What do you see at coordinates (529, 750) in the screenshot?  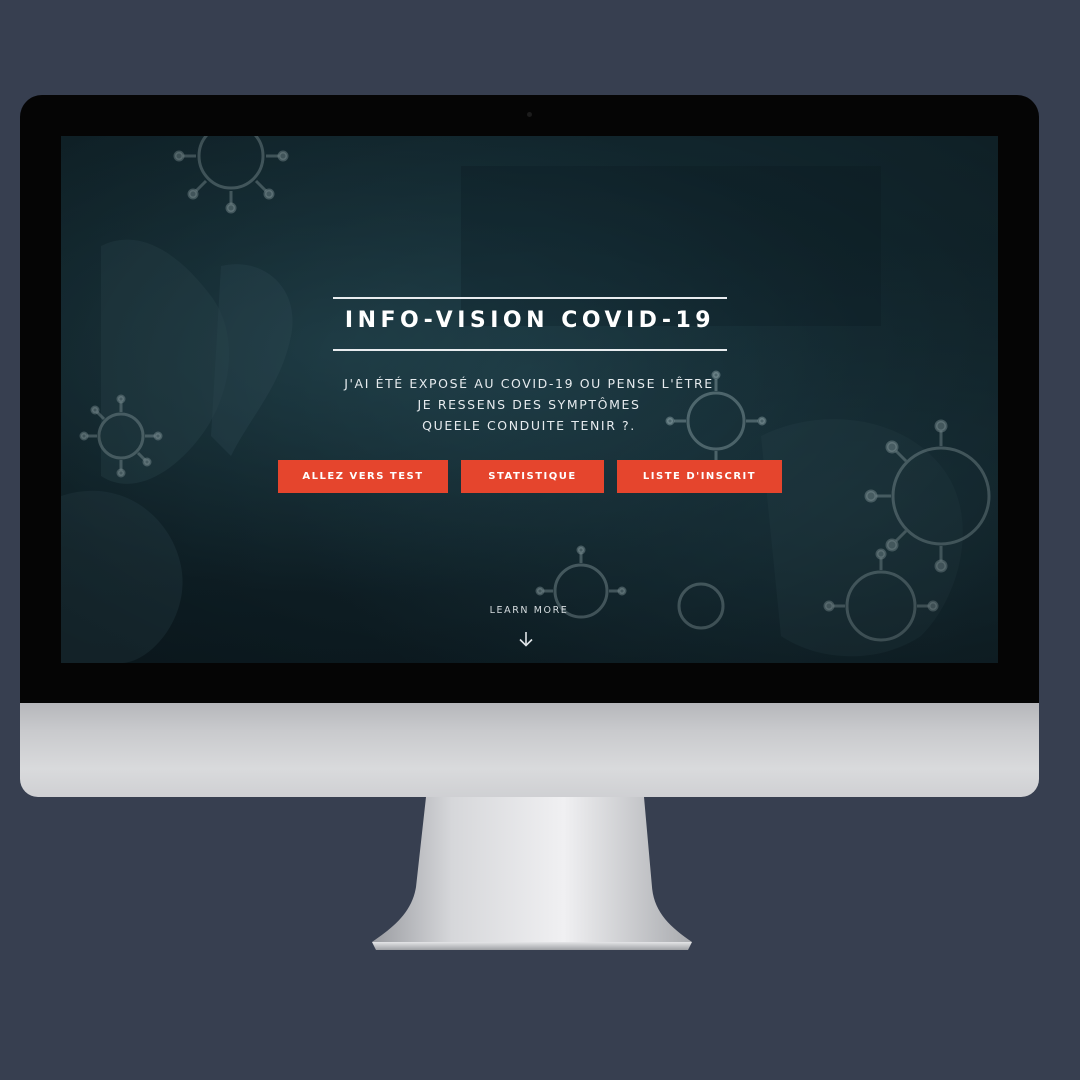 I see `monitor-chin` at bounding box center [529, 750].